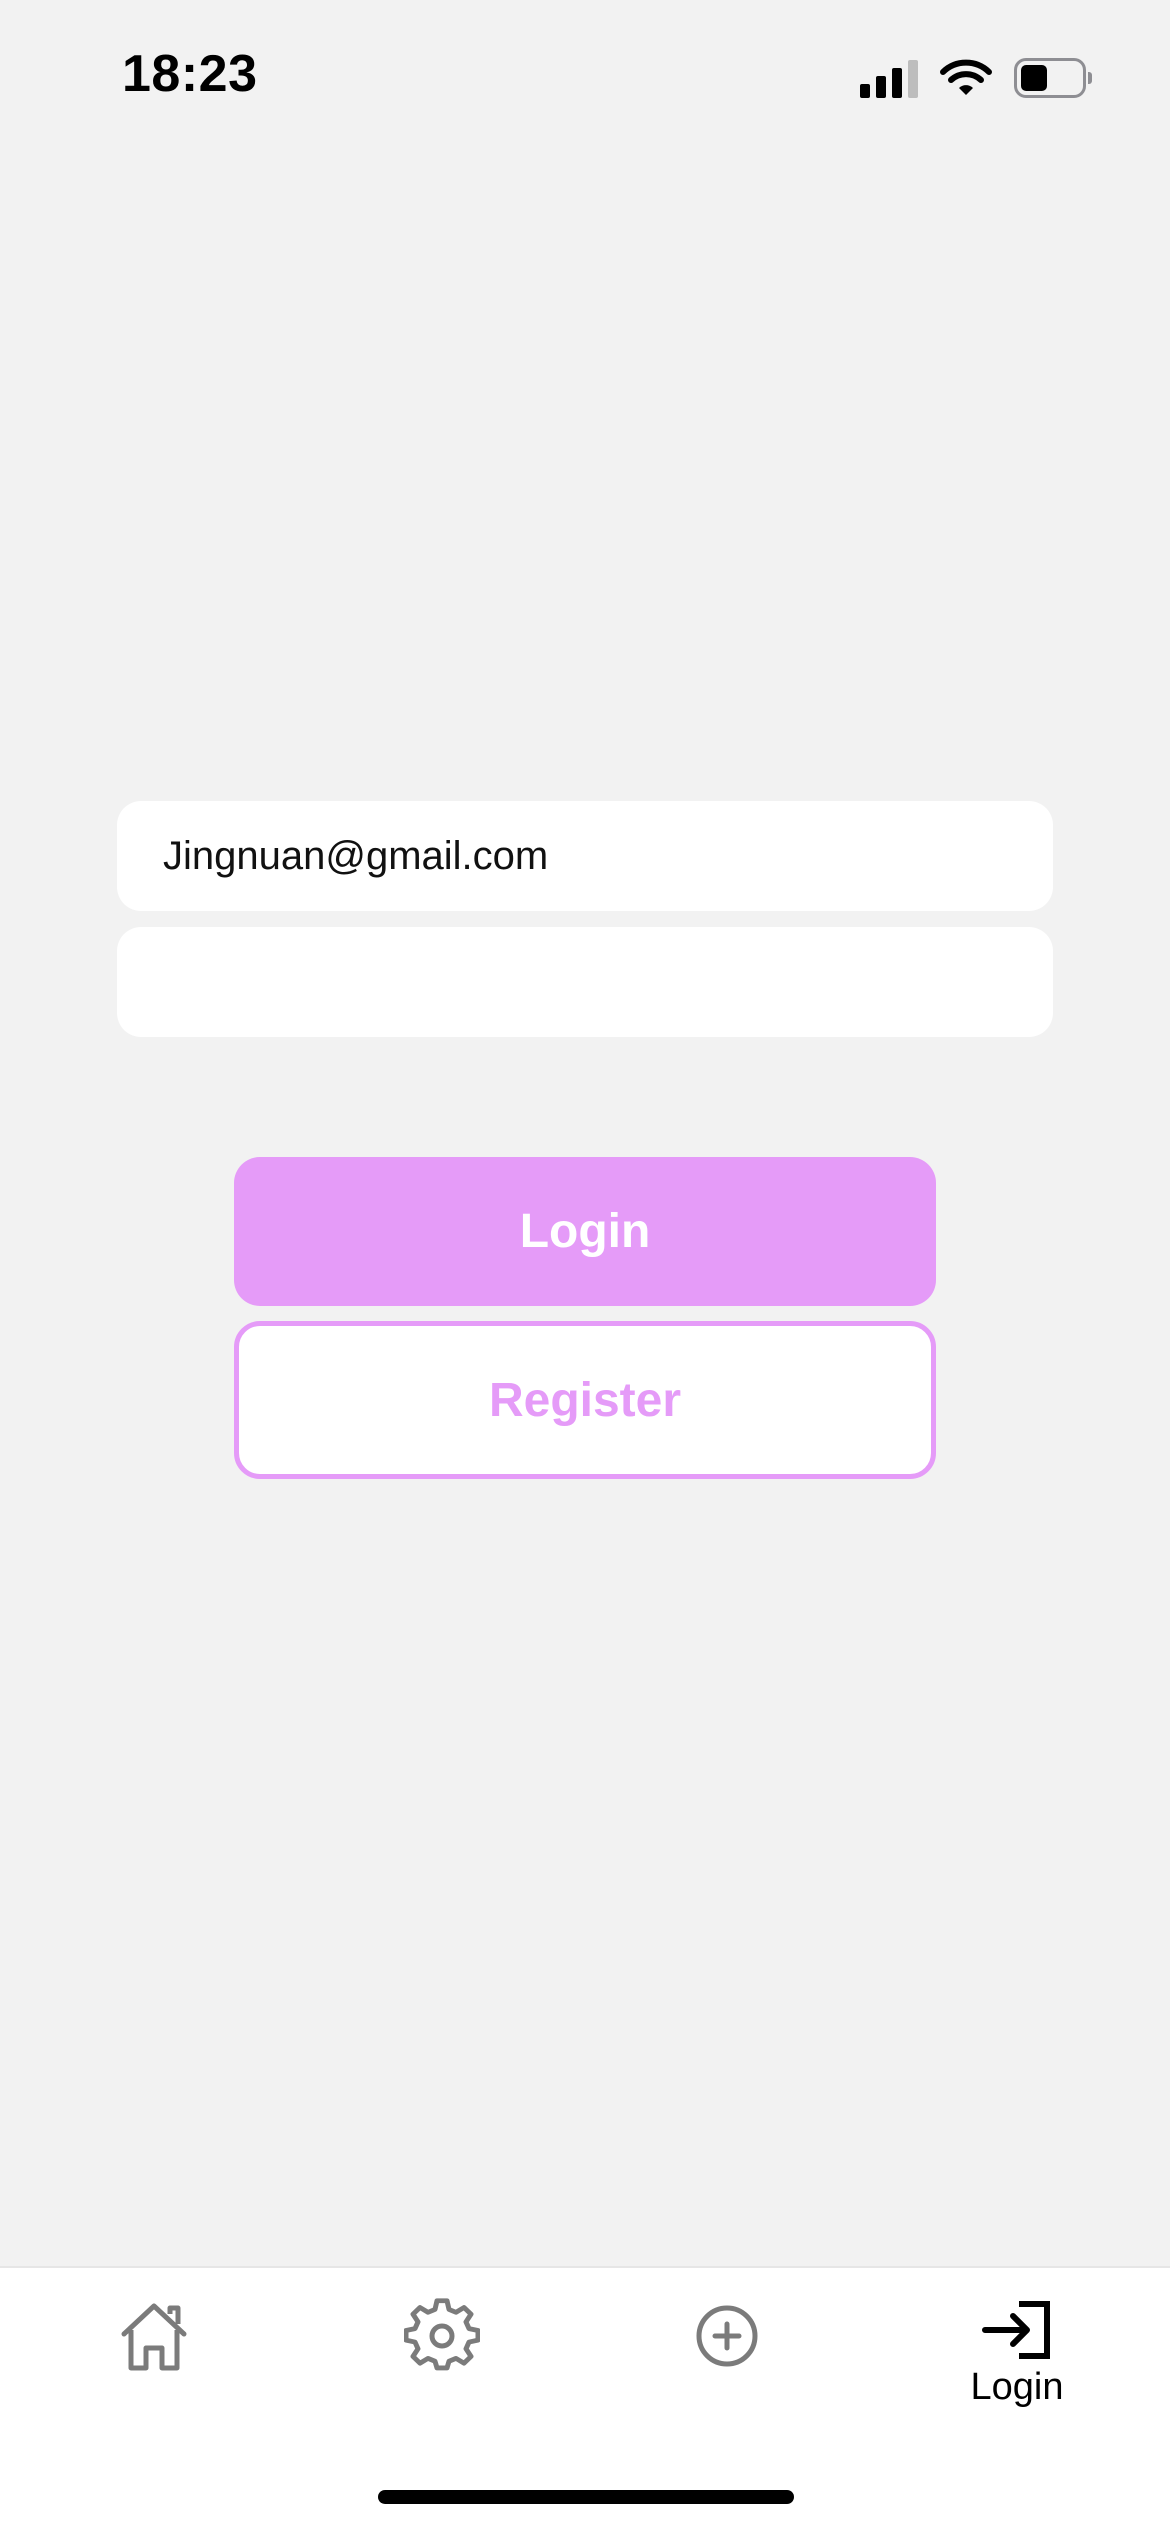 The height and width of the screenshot is (2532, 1170). I want to click on home-icon, so click(154, 2337).